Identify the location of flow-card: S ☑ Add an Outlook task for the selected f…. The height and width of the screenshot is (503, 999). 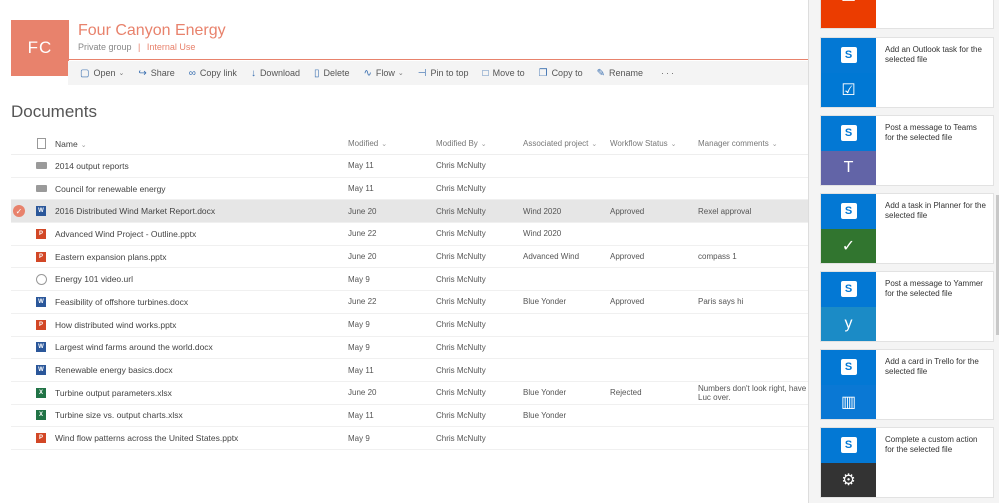
(907, 72).